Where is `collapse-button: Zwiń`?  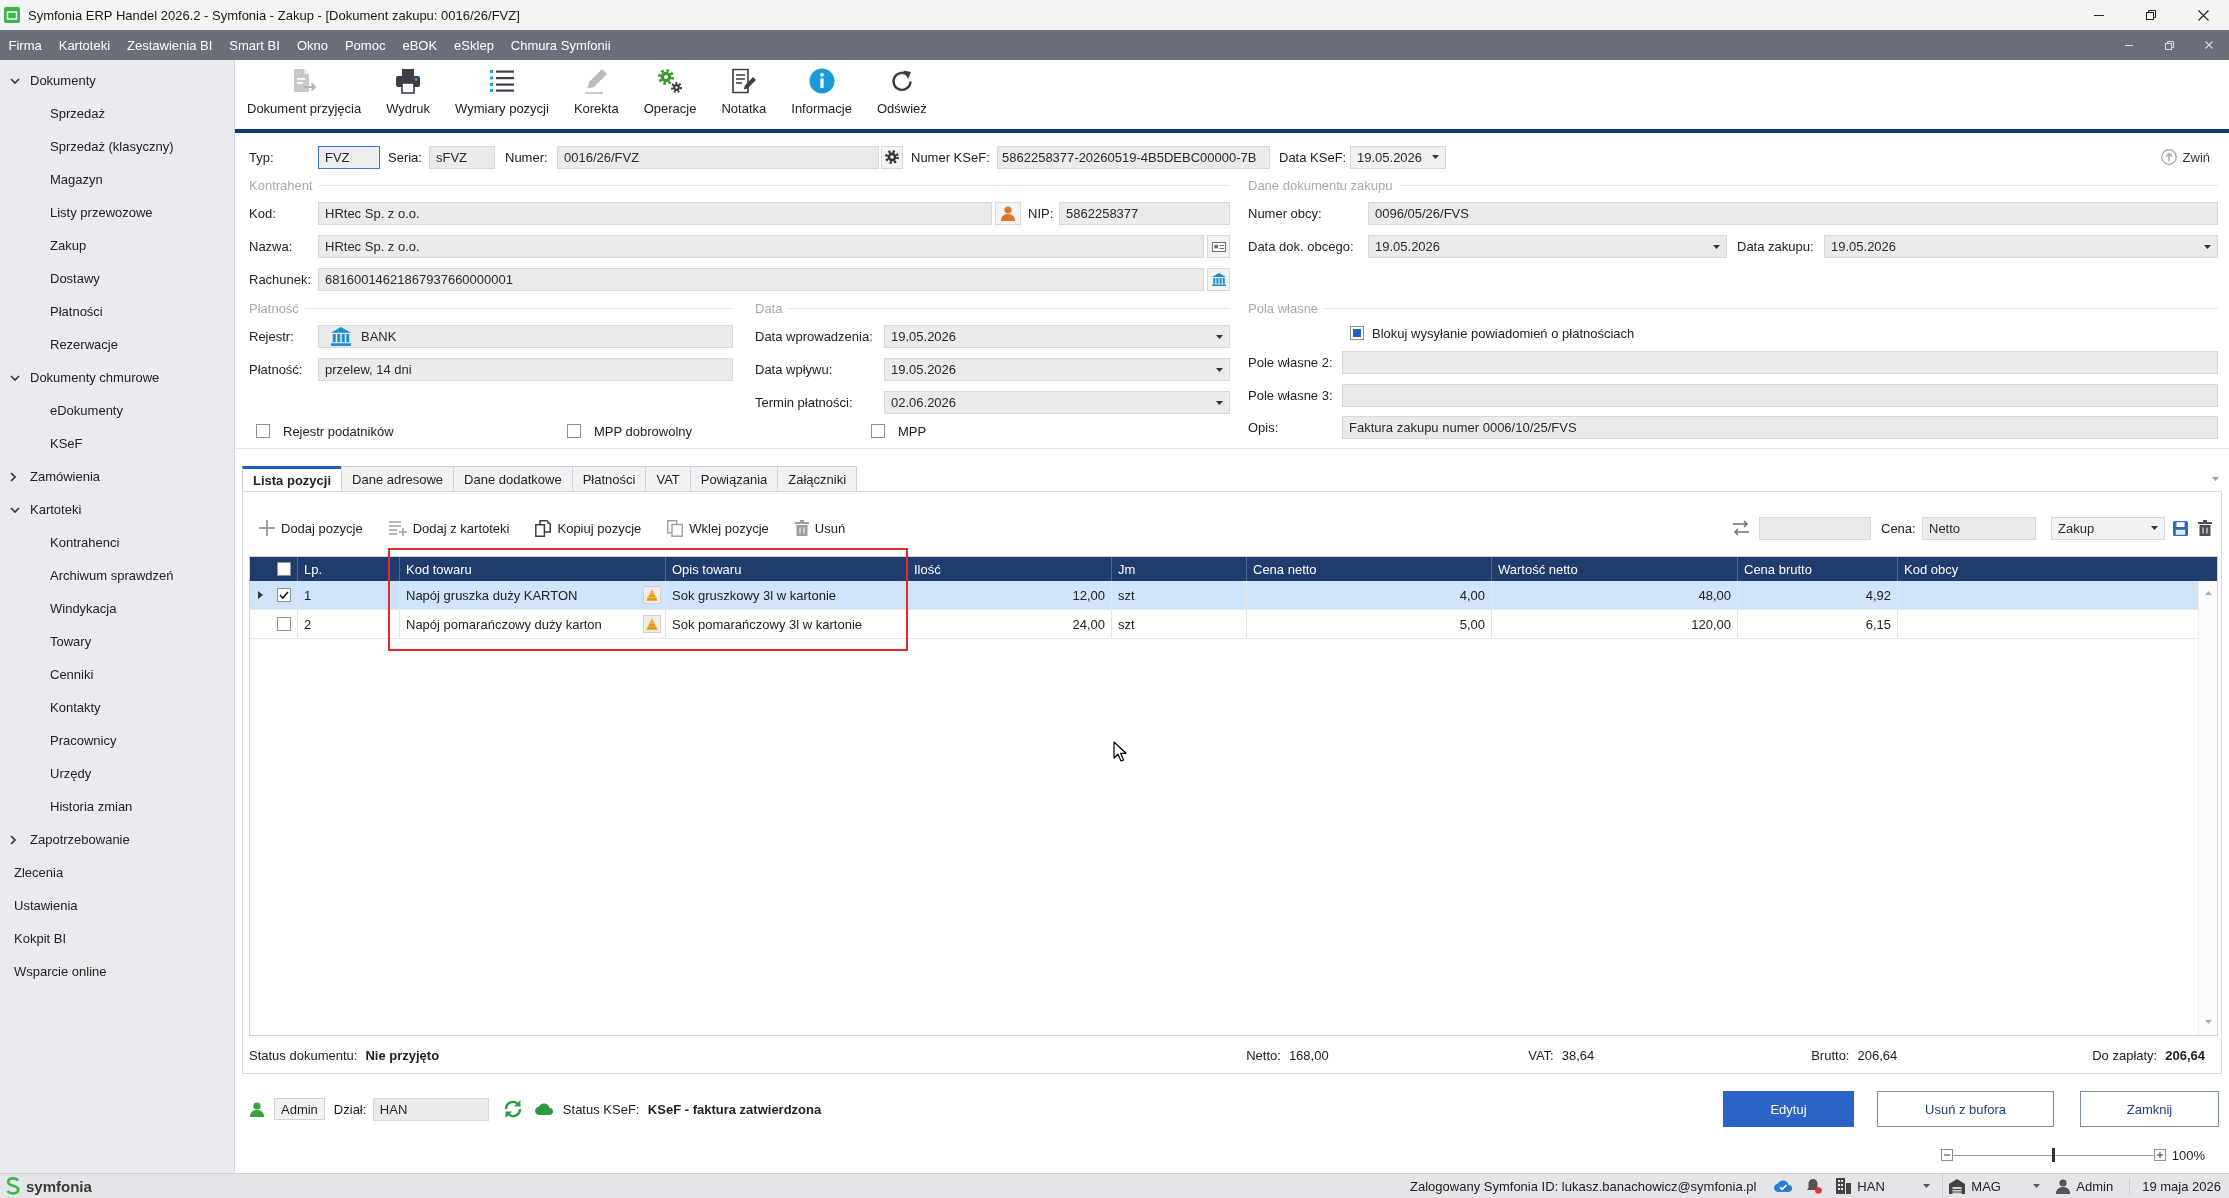
collapse-button: Zwiń is located at coordinates (2185, 157).